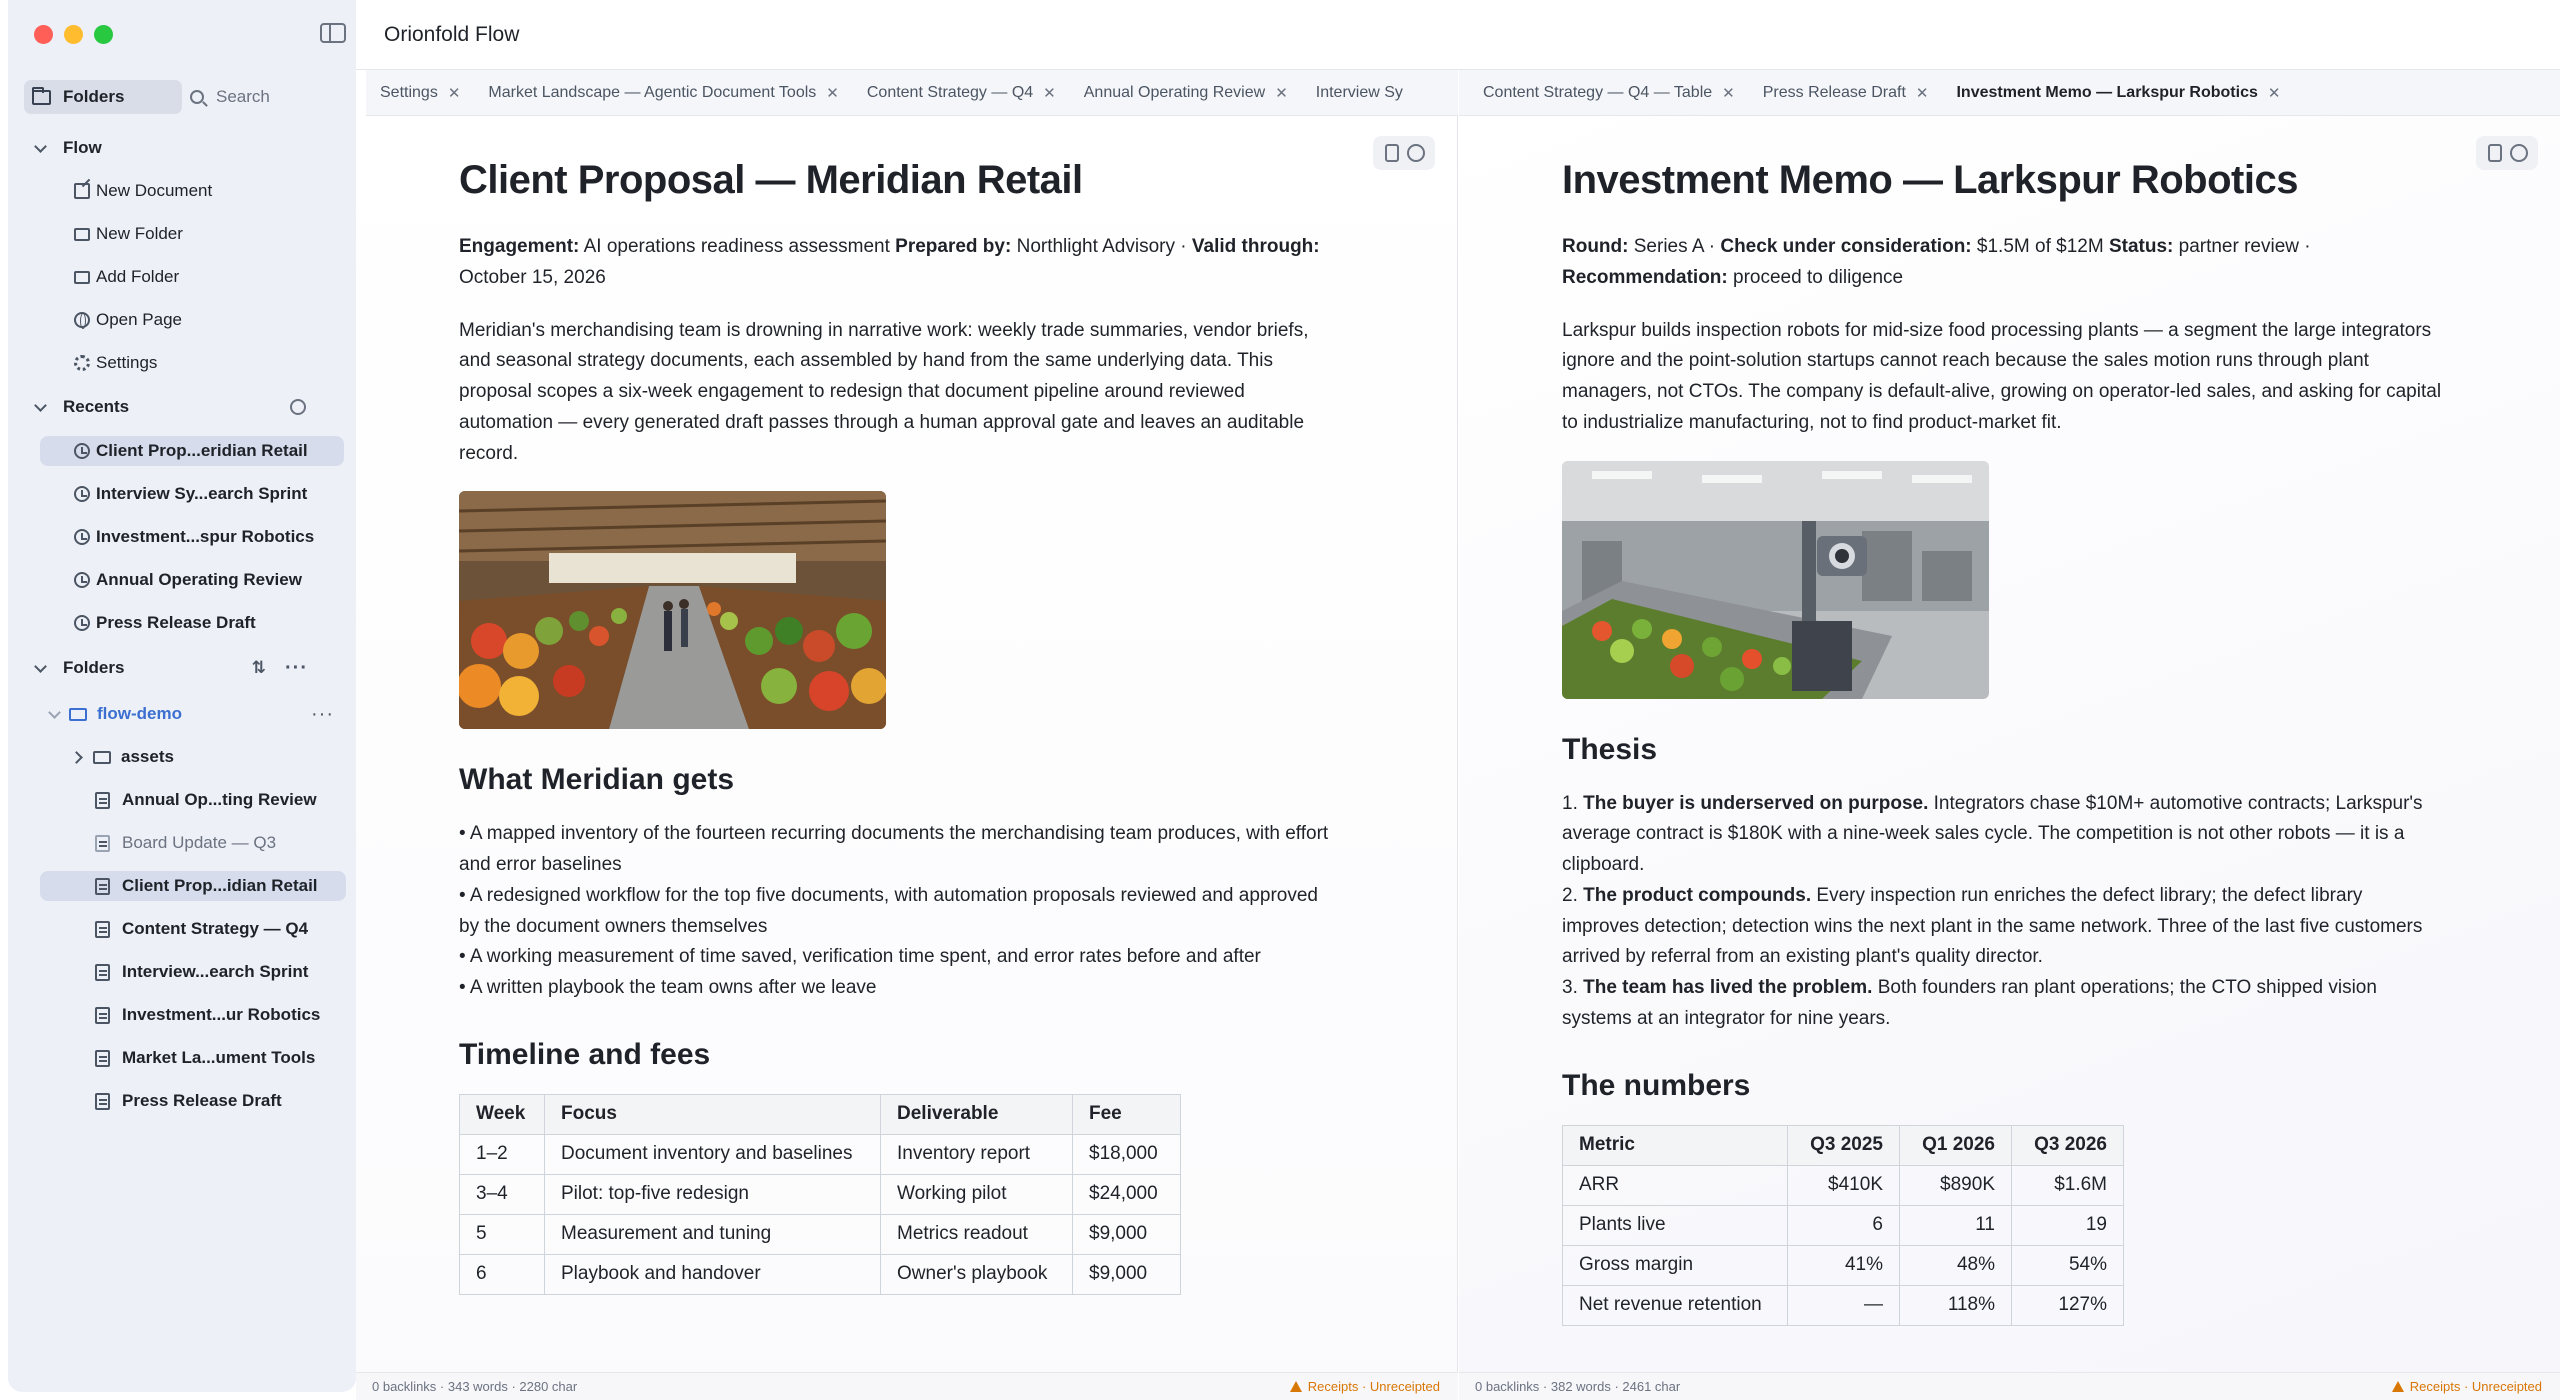  What do you see at coordinates (1697, 895) in the screenshot?
I see `list-item-lead: The product compounds.` at bounding box center [1697, 895].